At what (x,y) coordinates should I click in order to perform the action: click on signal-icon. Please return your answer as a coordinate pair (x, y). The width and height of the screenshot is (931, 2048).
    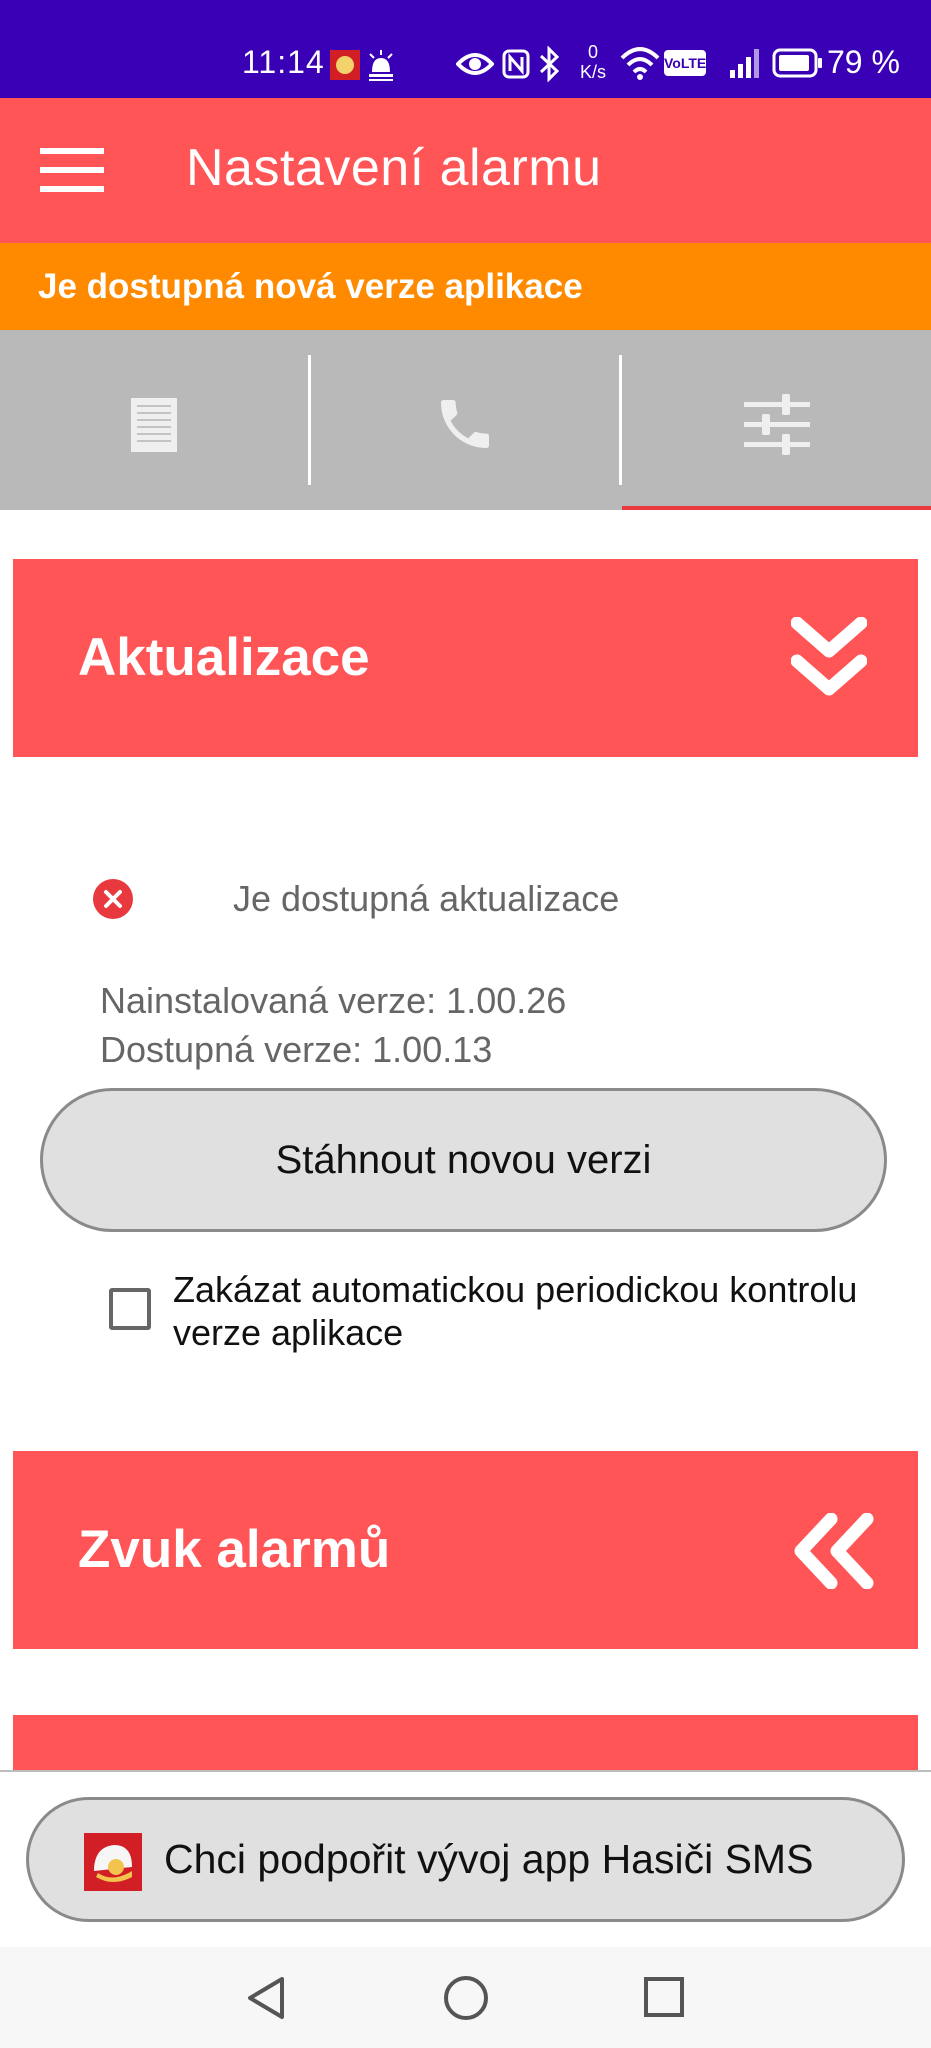
    Looking at the image, I should click on (744, 63).